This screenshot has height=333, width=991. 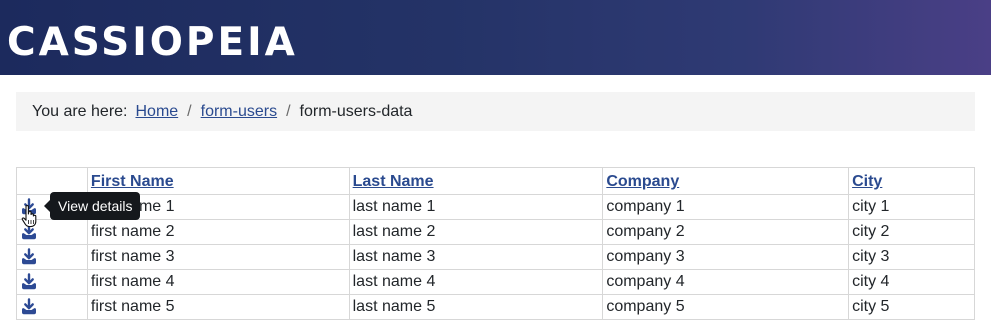 What do you see at coordinates (156, 112) in the screenshot?
I see `breadcrumb-home-link: Home` at bounding box center [156, 112].